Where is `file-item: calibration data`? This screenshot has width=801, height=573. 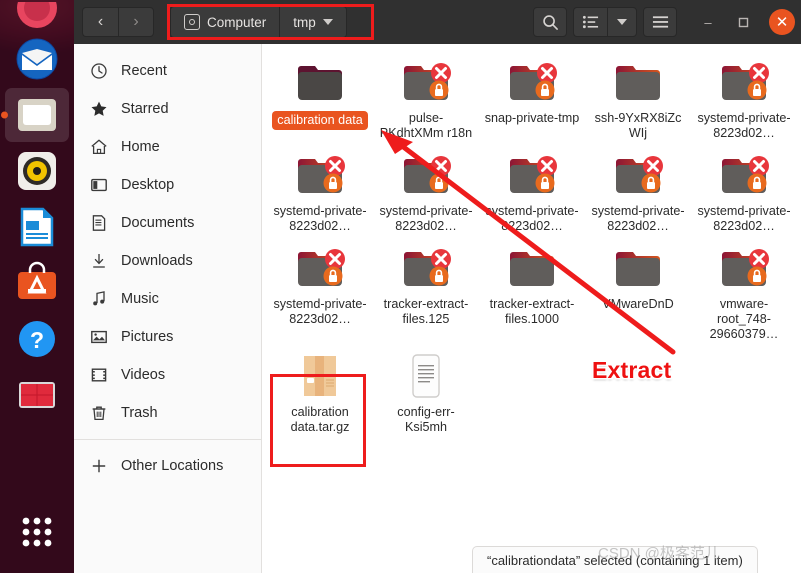
file-item: calibration data is located at coordinates (320, 96).